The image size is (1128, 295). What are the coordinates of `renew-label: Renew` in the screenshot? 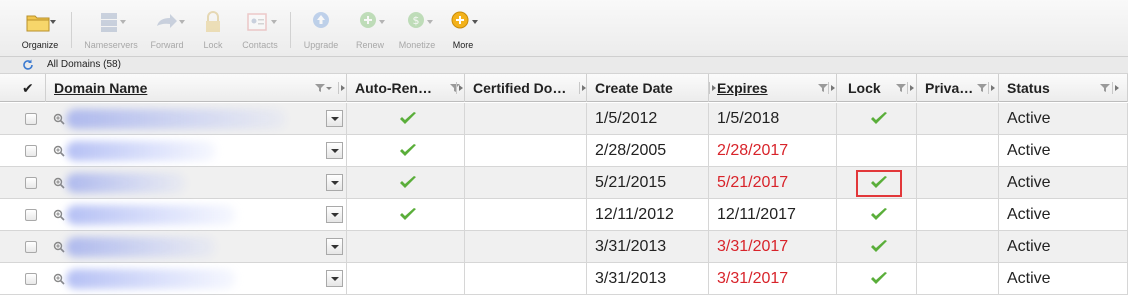 It's located at (369, 45).